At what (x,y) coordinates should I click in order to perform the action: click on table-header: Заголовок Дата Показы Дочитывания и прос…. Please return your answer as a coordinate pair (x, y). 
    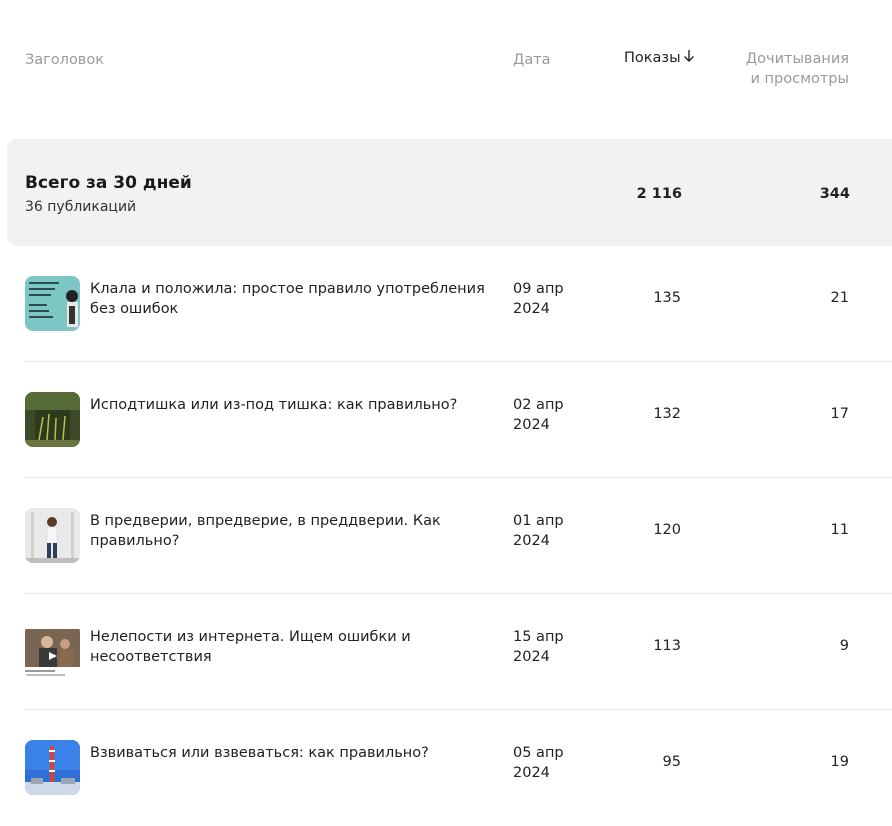
    Looking at the image, I should click on (446, 60).